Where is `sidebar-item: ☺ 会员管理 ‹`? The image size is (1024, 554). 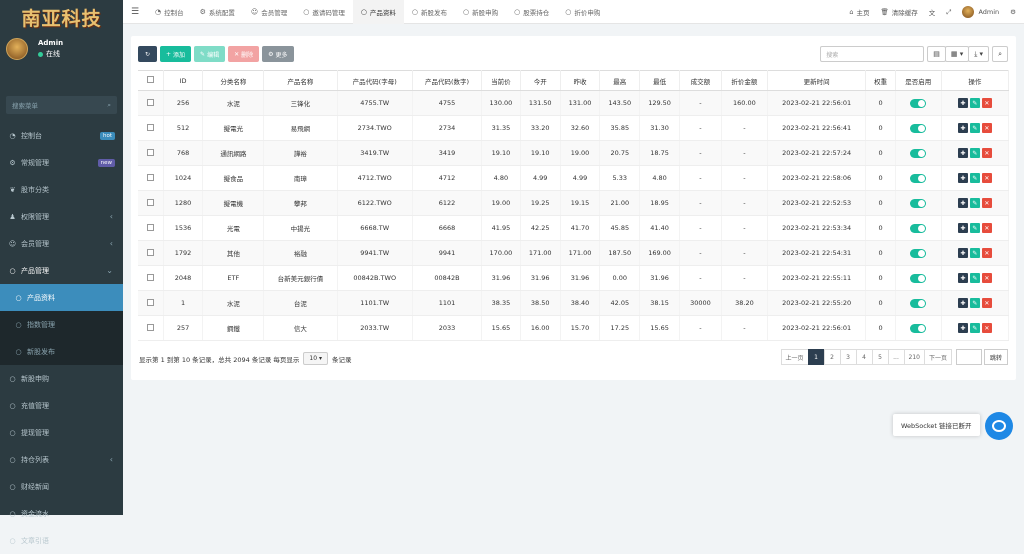 sidebar-item: ☺ 会员管理 ‹ is located at coordinates (61, 243).